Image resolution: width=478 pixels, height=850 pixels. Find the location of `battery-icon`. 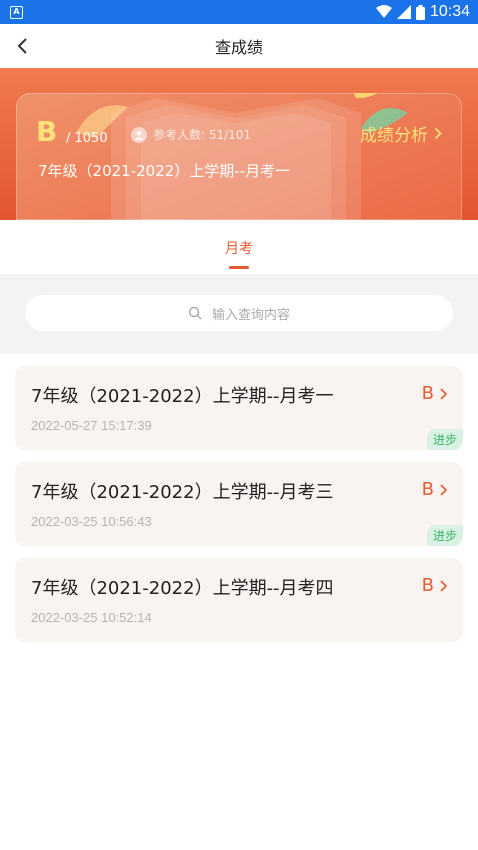

battery-icon is located at coordinates (420, 12).